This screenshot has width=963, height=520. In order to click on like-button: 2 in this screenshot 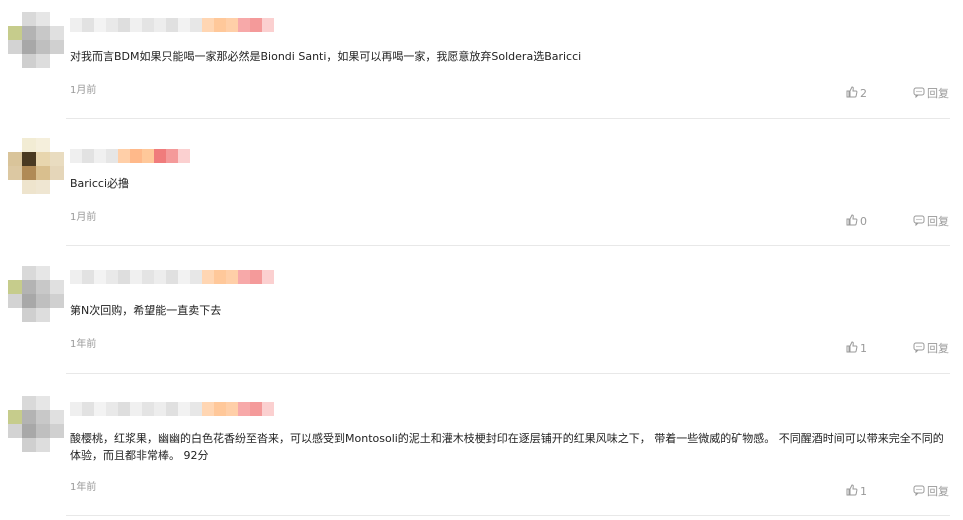, I will do `click(856, 94)`.